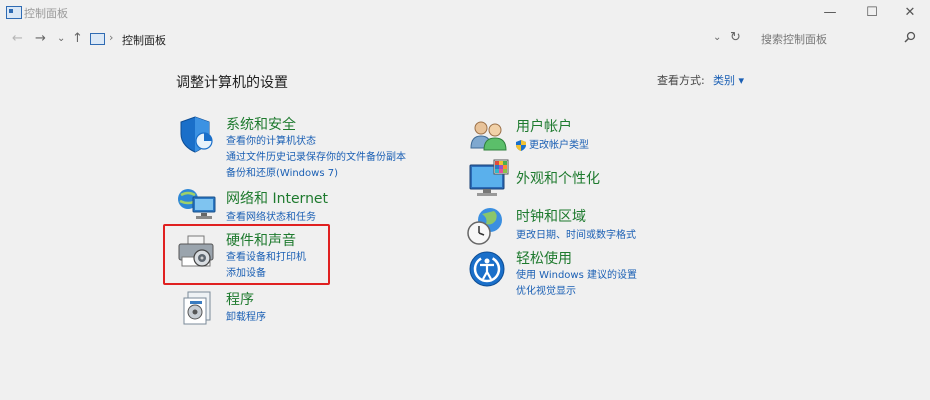 The image size is (930, 400). Describe the element at coordinates (14, 12) in the screenshot. I see `control-panel-icon` at that location.